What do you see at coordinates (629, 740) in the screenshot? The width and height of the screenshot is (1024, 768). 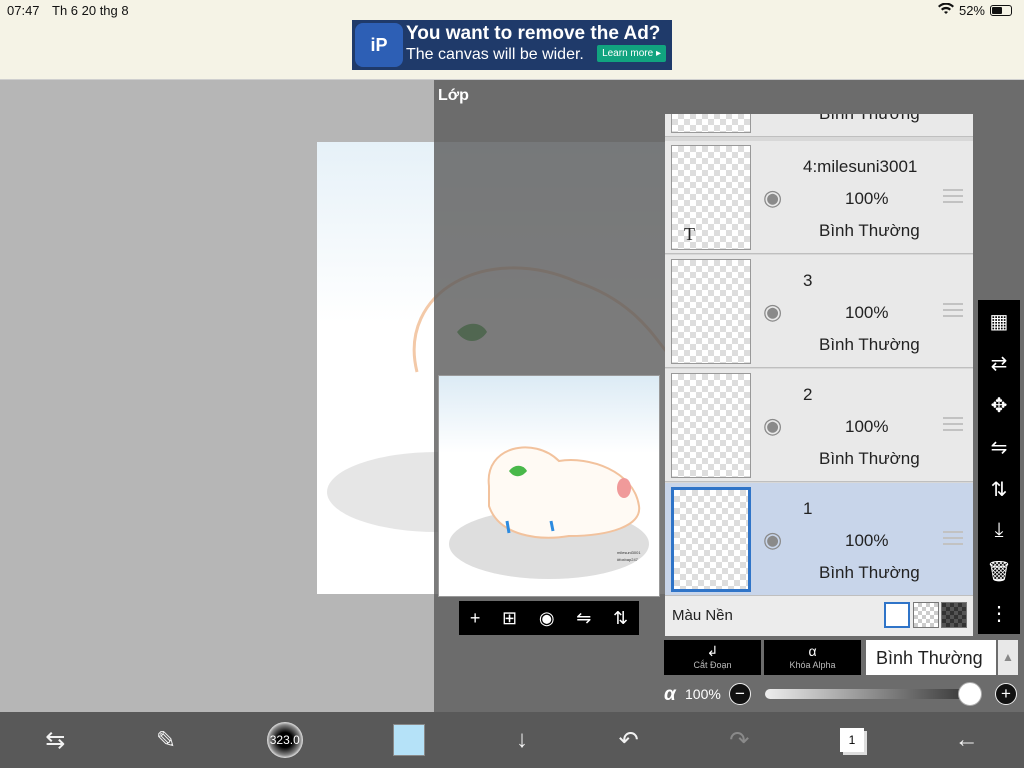 I see `undo-icon: ↶` at bounding box center [629, 740].